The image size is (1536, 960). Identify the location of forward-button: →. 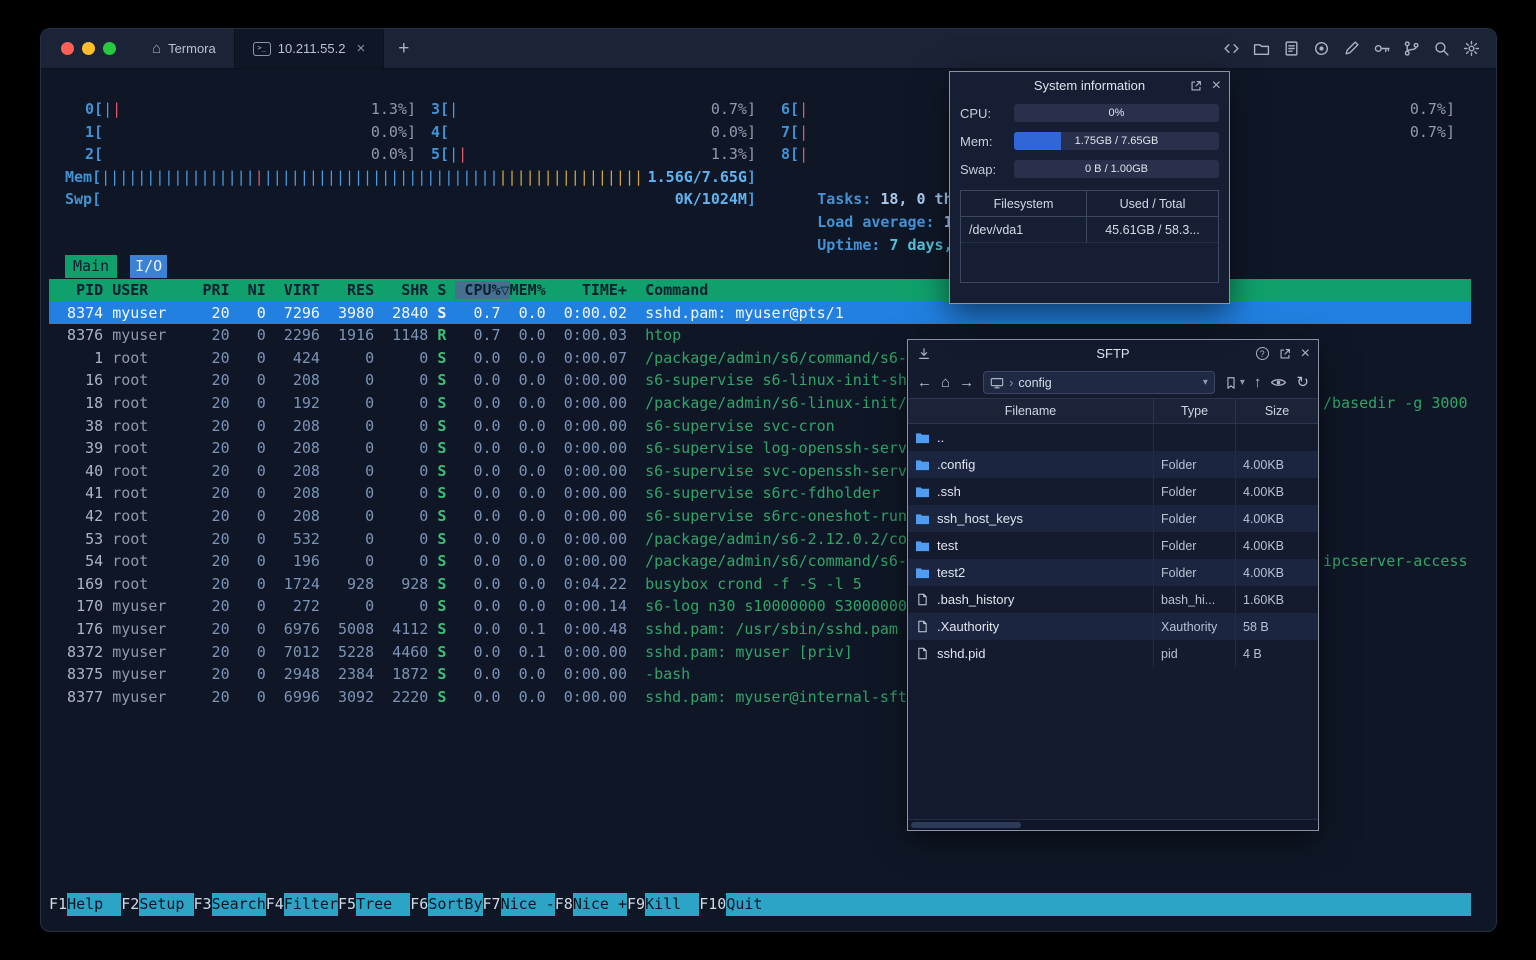
(966, 382).